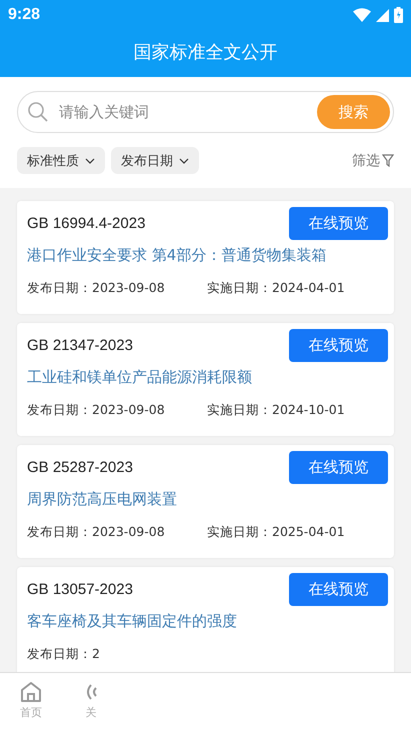  What do you see at coordinates (80, 467) in the screenshot?
I see `standard-code: GB 25287-2023` at bounding box center [80, 467].